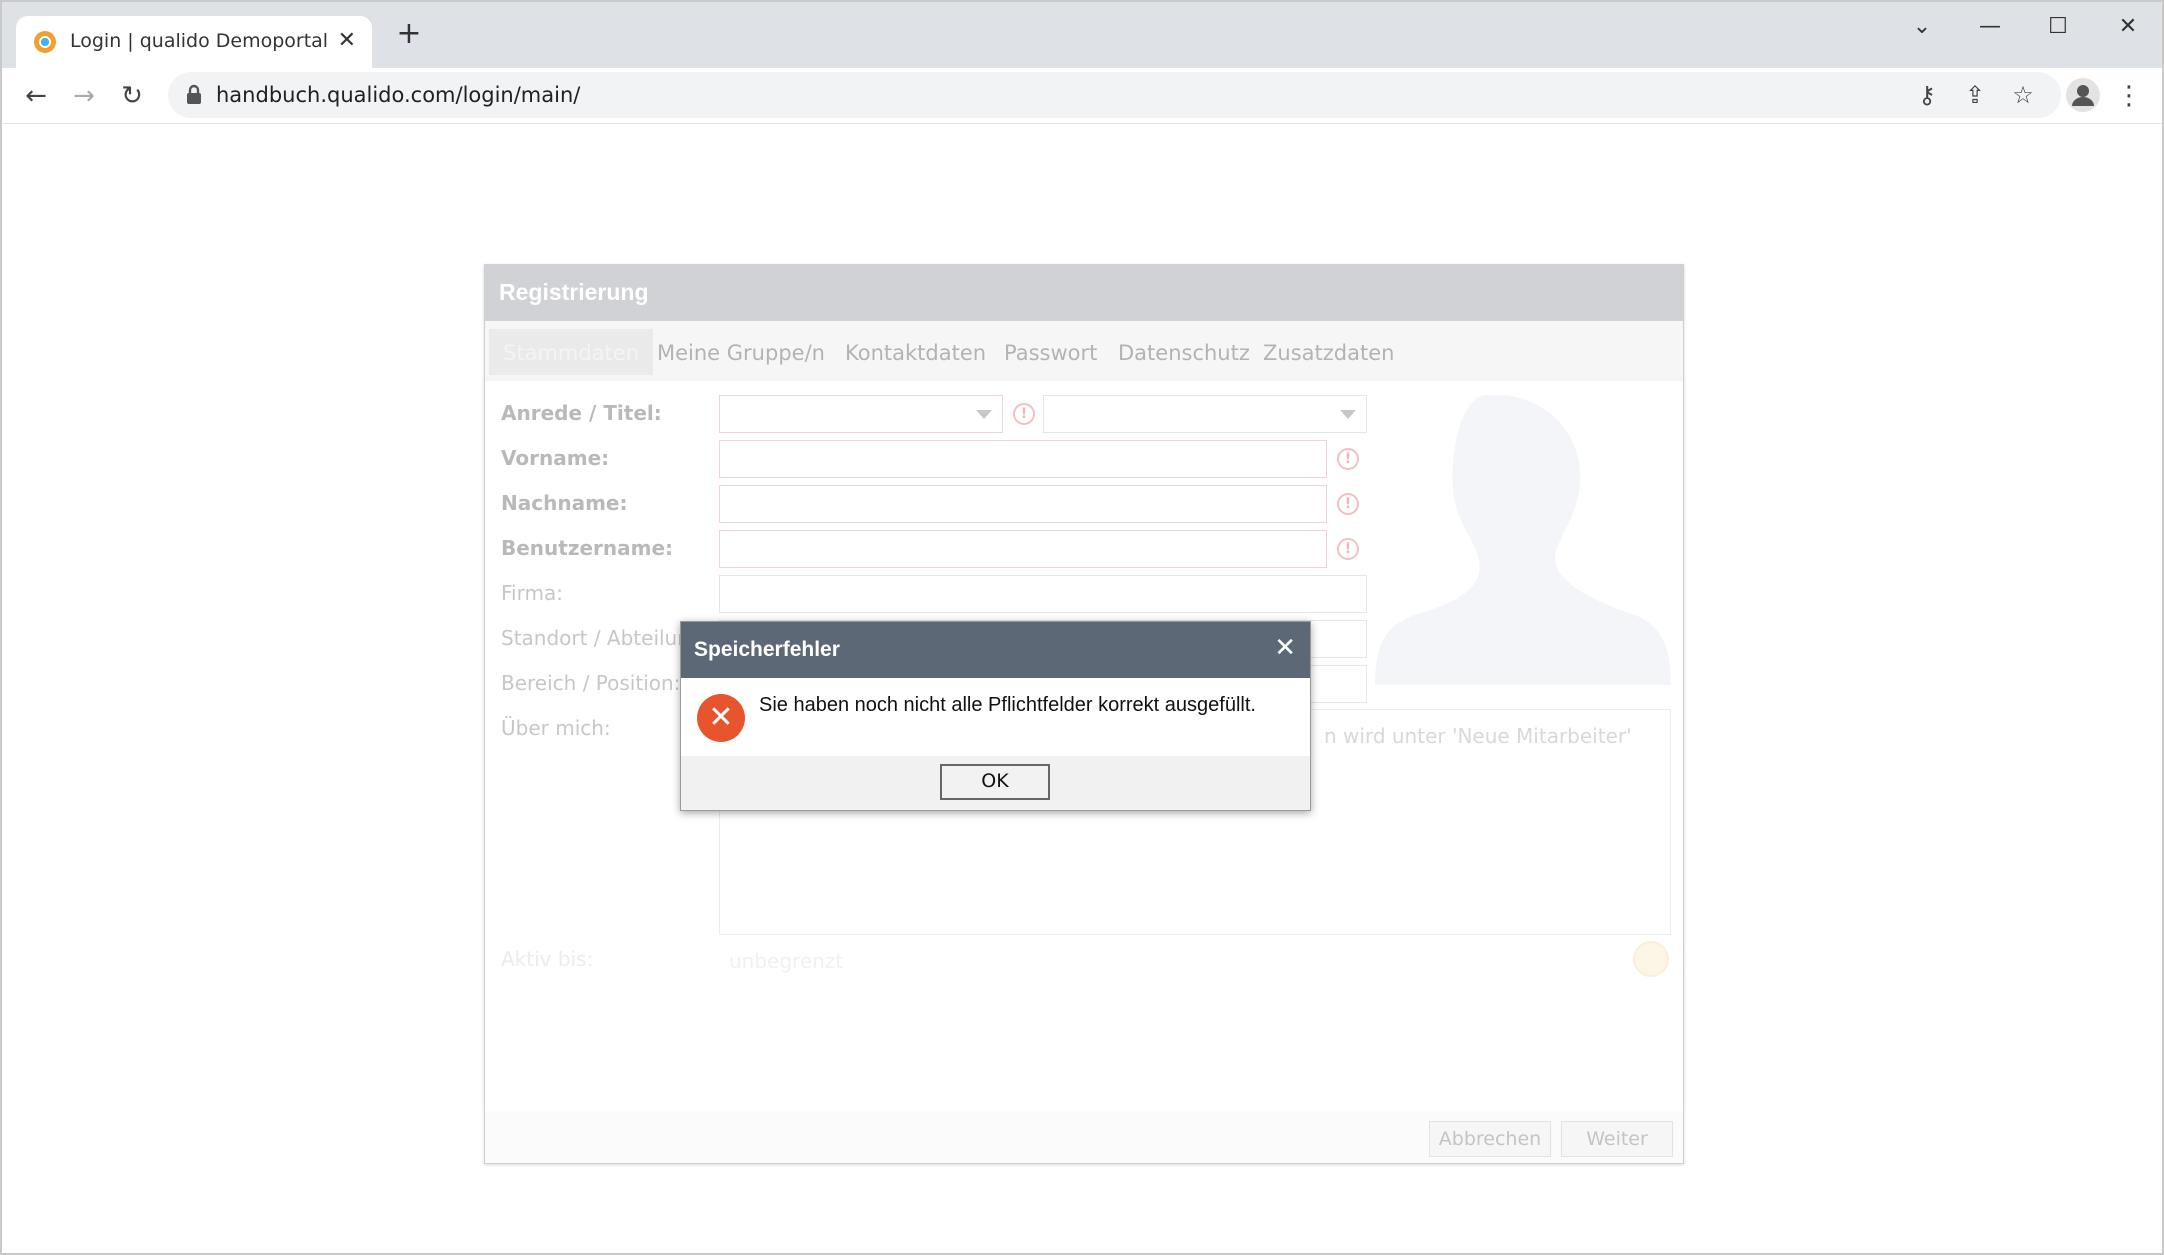  What do you see at coordinates (995, 650) in the screenshot?
I see `dialog-title: Speicherfehler` at bounding box center [995, 650].